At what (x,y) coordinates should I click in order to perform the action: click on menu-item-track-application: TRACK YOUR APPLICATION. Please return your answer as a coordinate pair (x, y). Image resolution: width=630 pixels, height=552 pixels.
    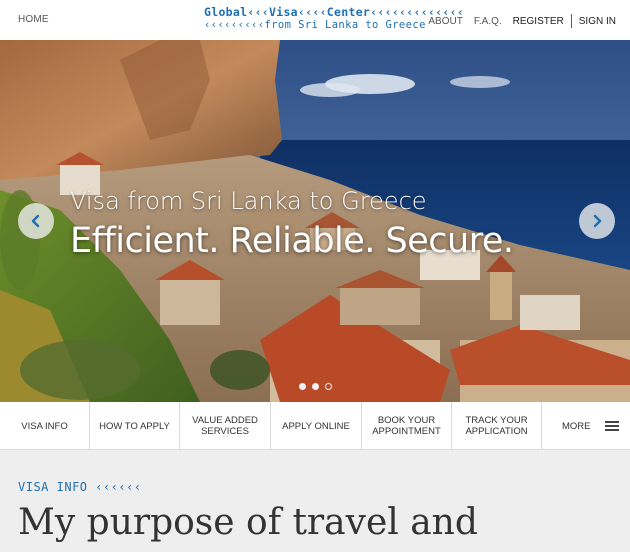
    Looking at the image, I should click on (497, 426).